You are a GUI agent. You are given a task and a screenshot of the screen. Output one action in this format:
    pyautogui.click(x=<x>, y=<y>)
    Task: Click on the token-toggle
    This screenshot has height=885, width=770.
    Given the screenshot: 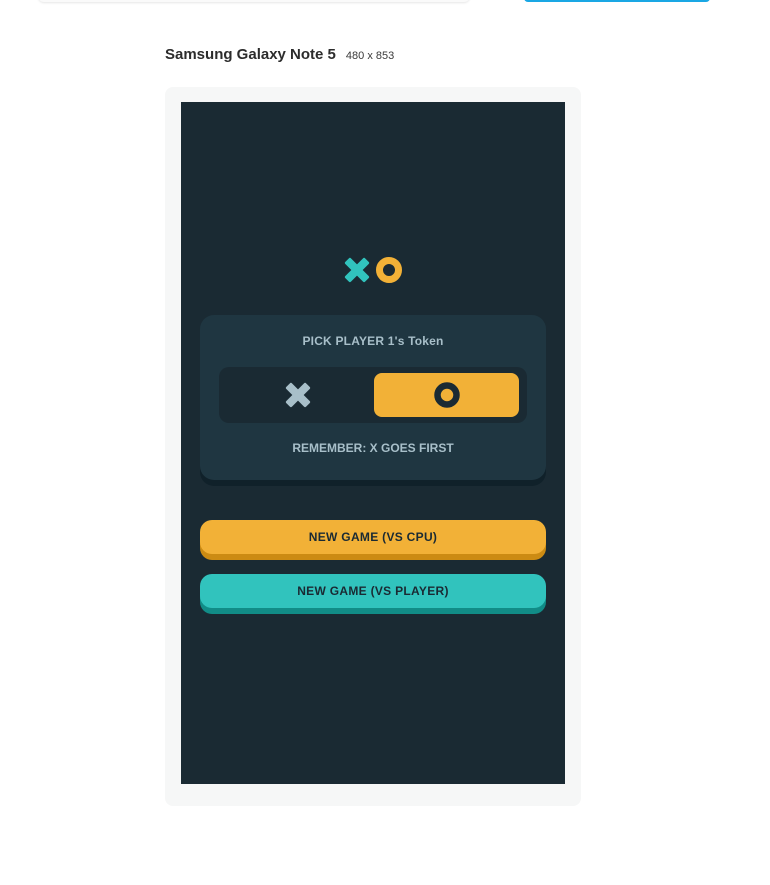 What is the action you would take?
    pyautogui.click(x=373, y=395)
    